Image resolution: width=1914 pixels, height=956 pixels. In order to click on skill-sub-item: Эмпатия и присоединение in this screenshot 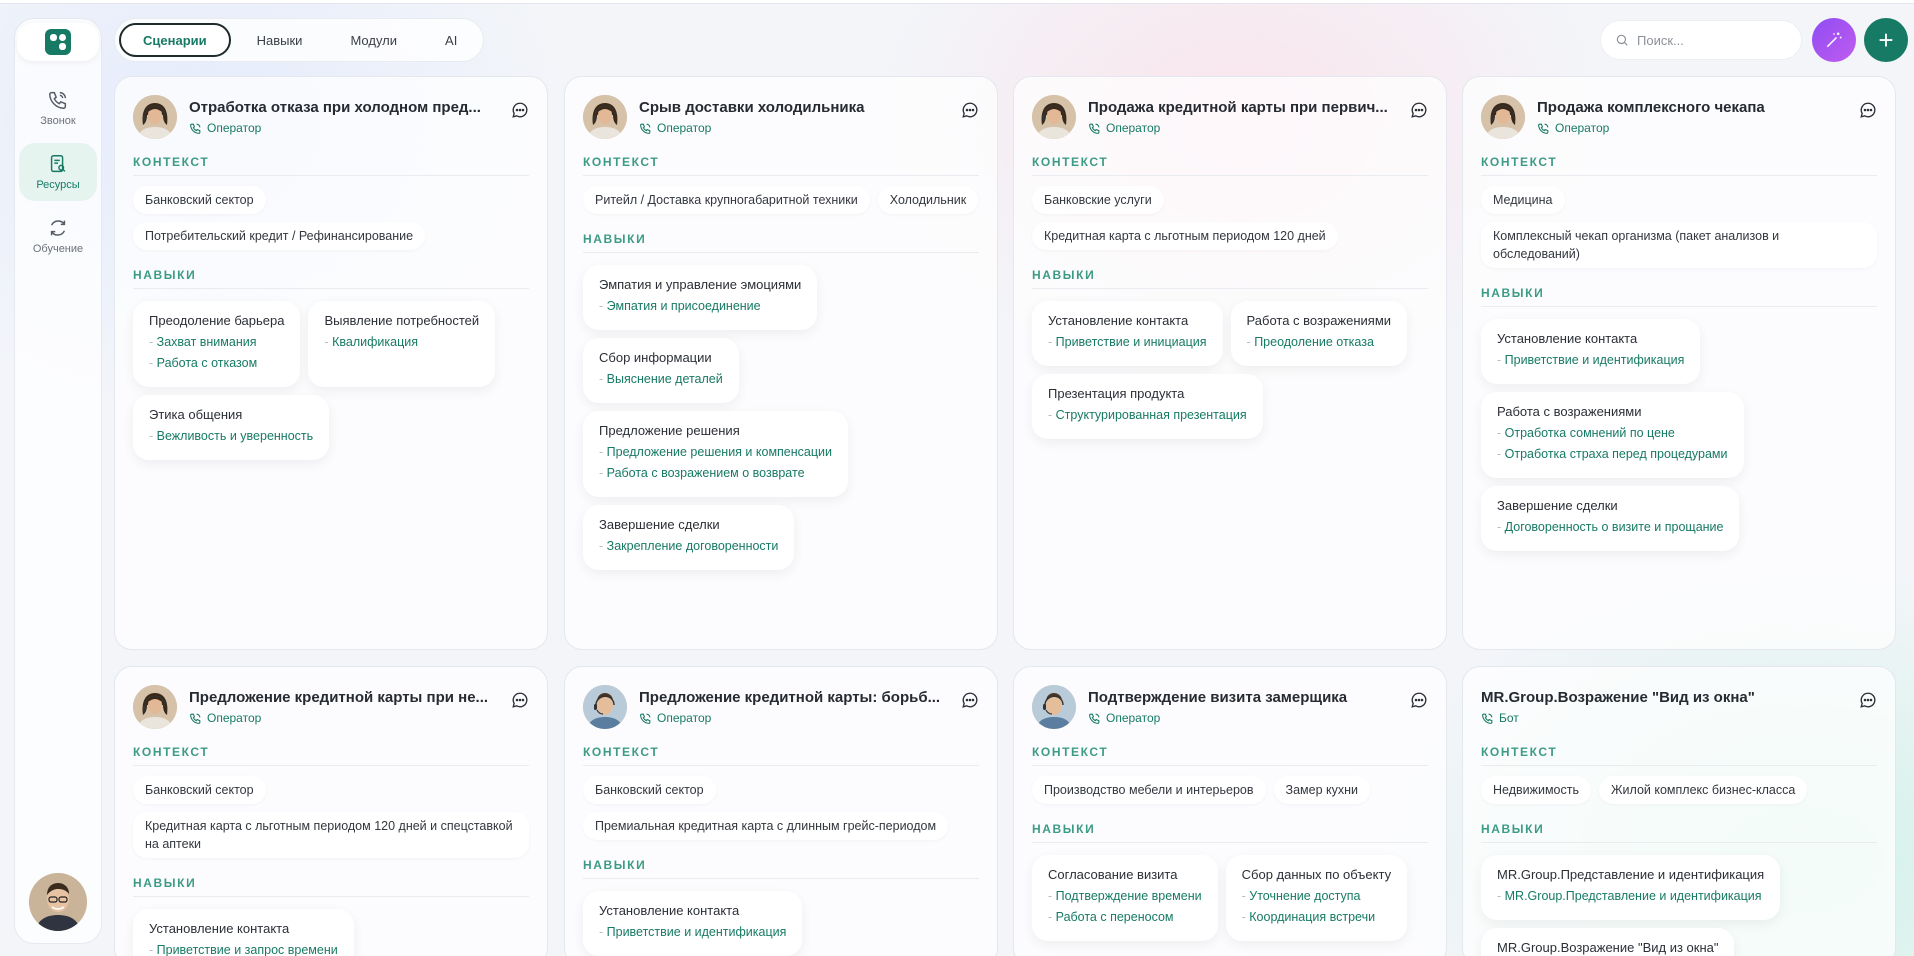, I will do `click(700, 306)`.